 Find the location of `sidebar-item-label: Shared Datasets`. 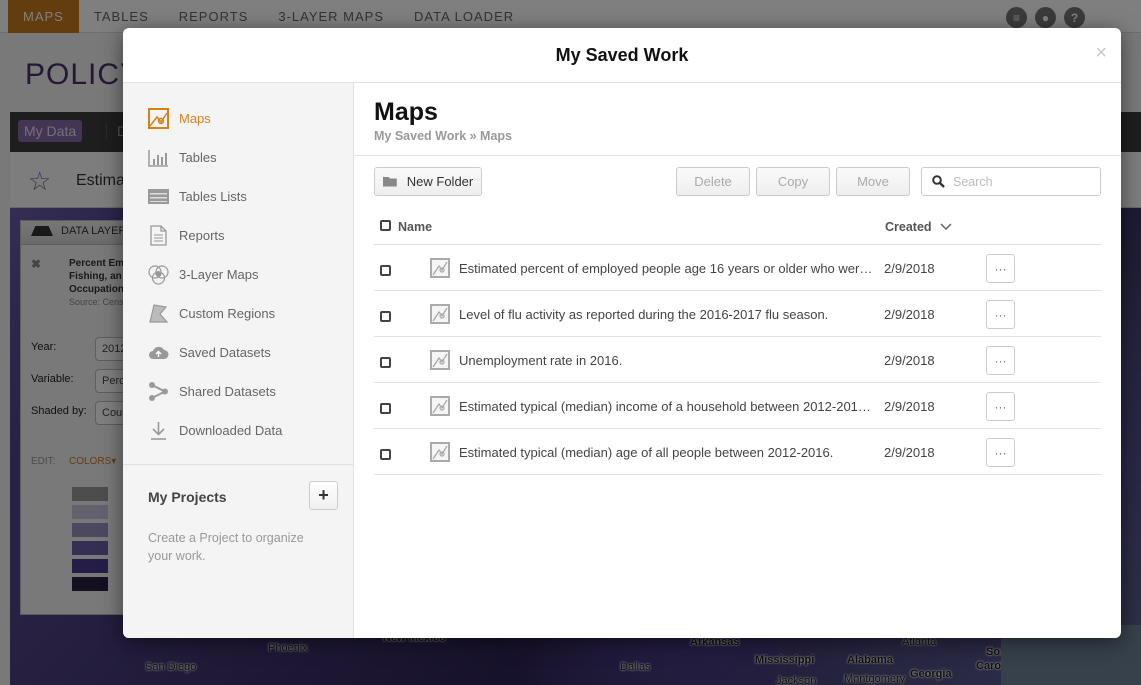

sidebar-item-label: Shared Datasets is located at coordinates (227, 391).